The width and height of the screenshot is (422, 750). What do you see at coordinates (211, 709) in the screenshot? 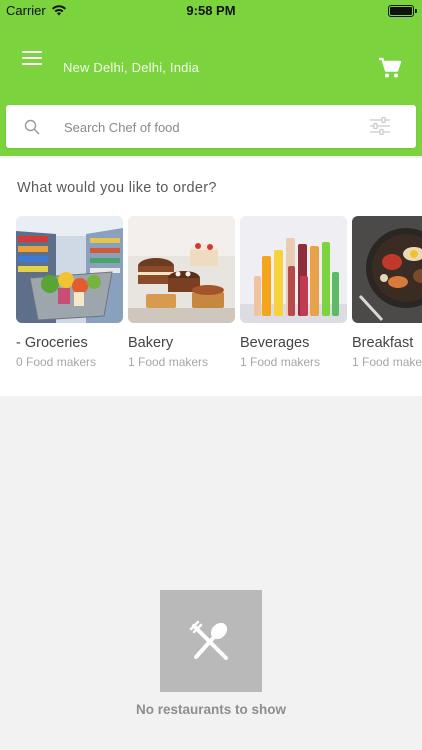
I see `empty-state-message: No restaurants to show` at bounding box center [211, 709].